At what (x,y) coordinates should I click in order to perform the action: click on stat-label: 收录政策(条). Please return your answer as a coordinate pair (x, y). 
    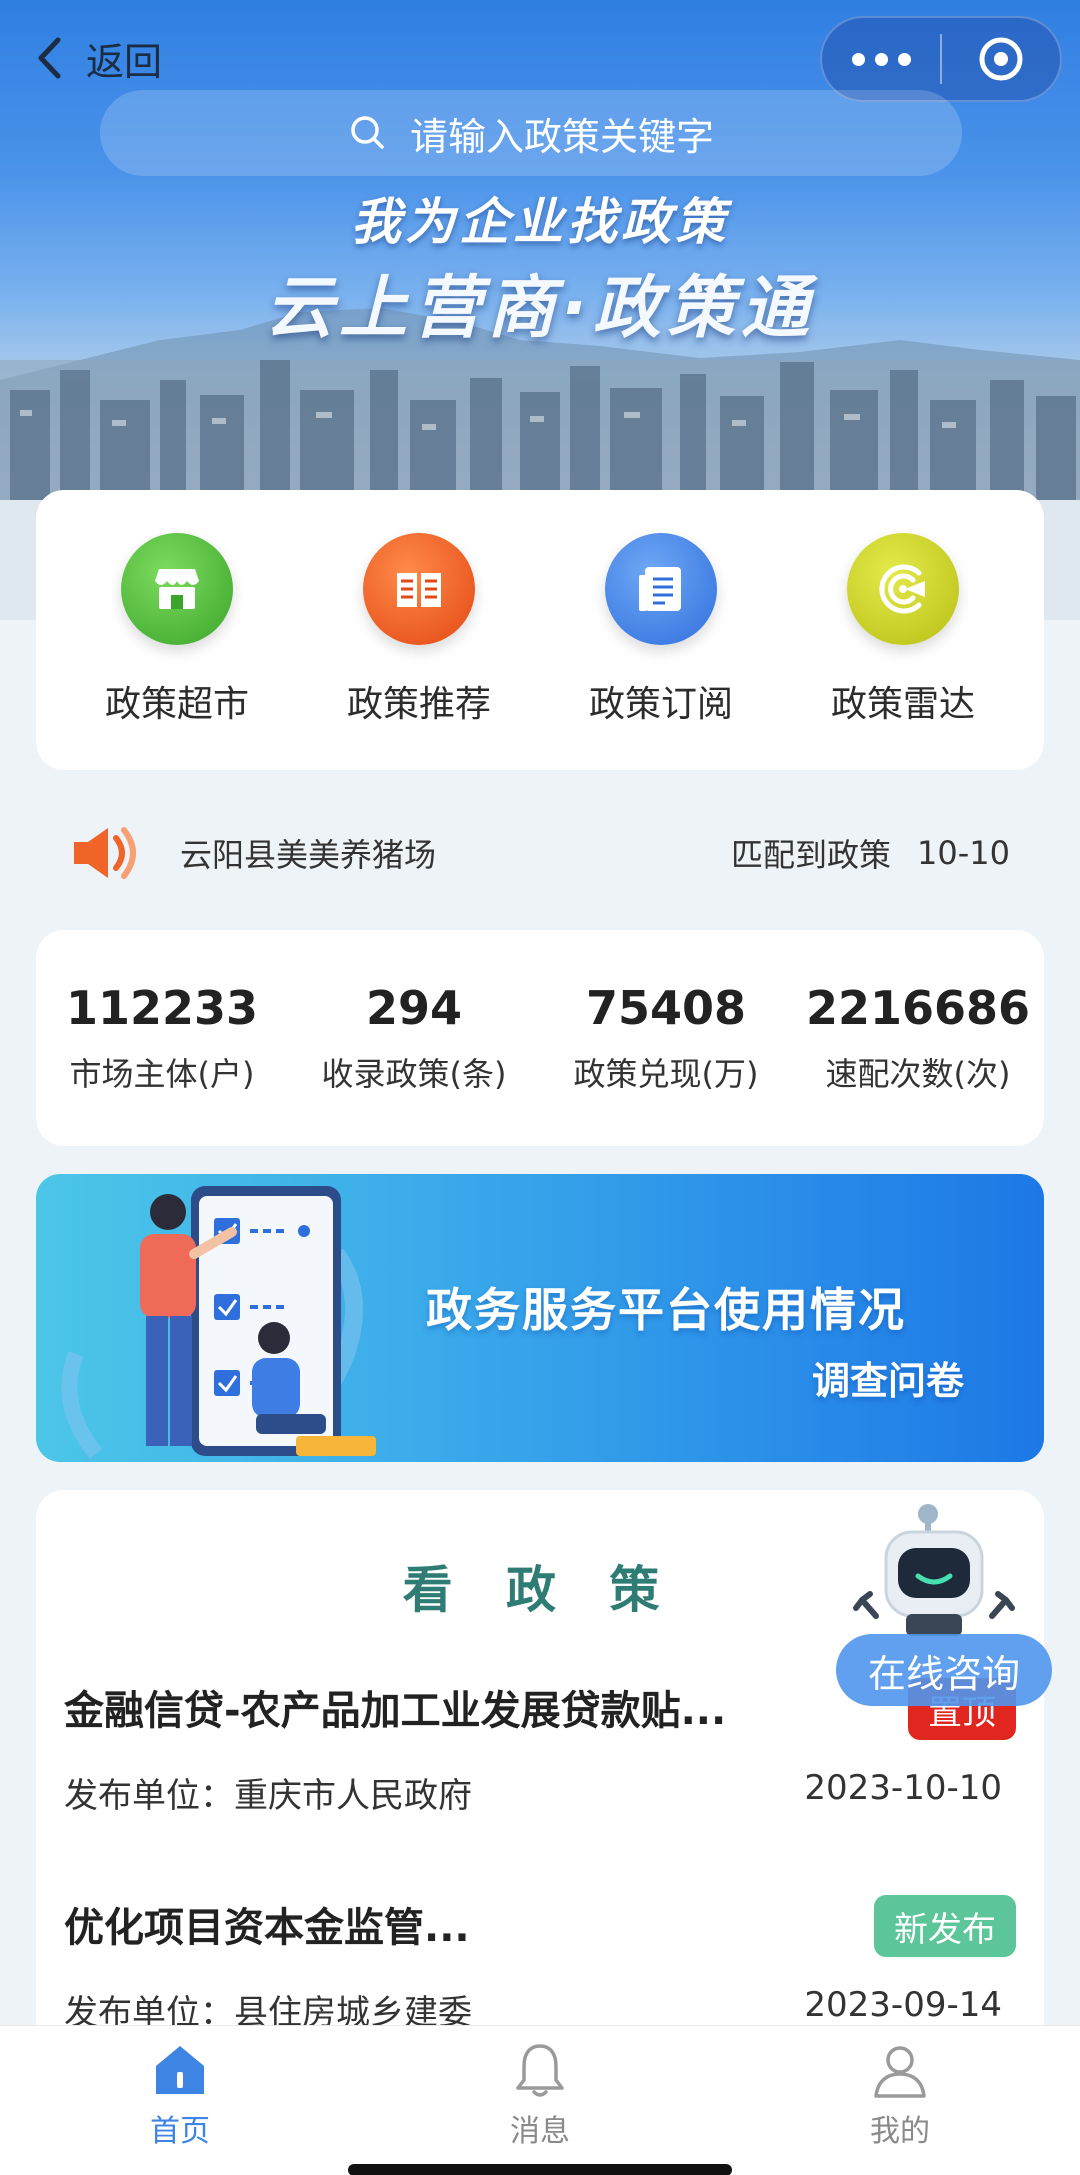
    Looking at the image, I should click on (414, 1074).